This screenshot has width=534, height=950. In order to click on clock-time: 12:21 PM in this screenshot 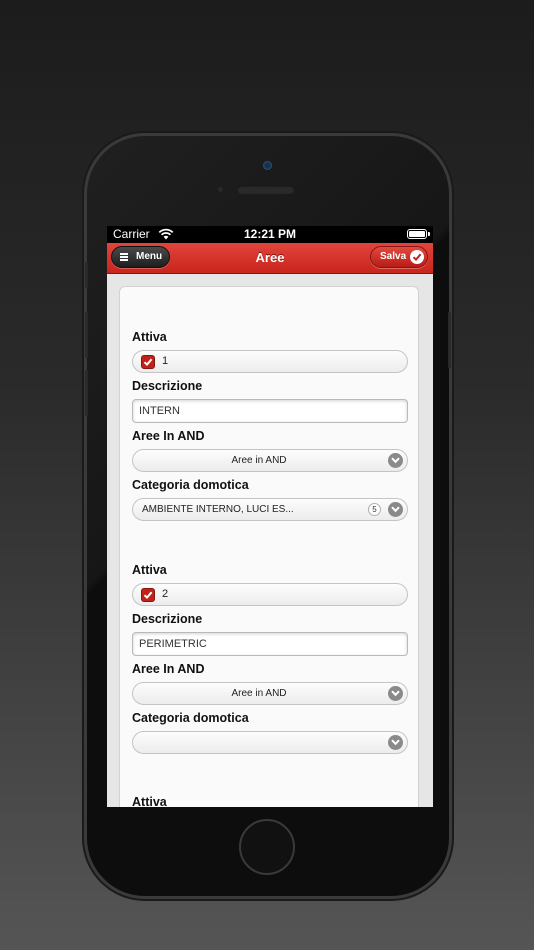, I will do `click(270, 234)`.